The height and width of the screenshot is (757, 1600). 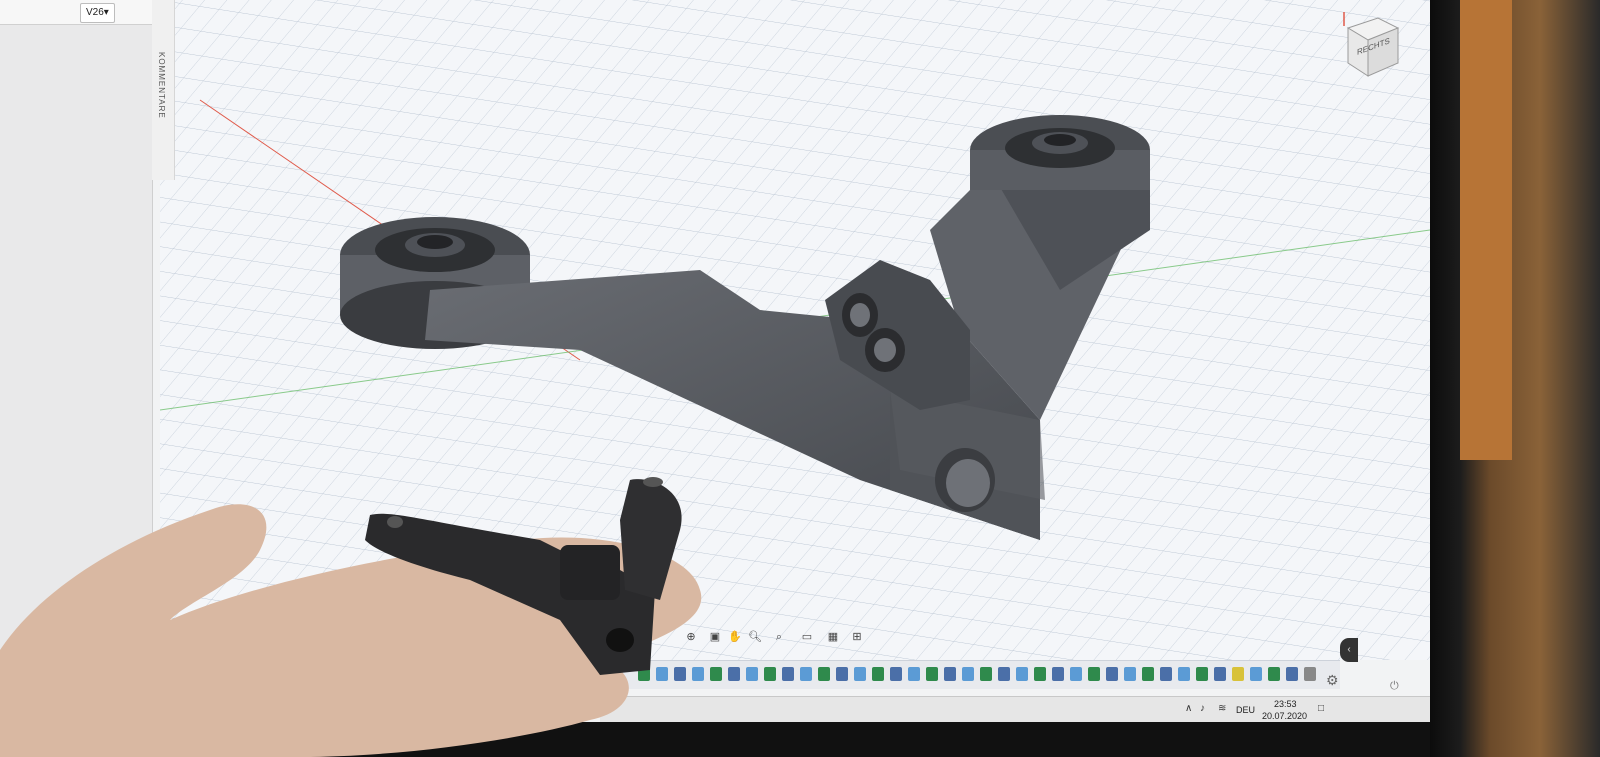 What do you see at coordinates (1284, 716) in the screenshot?
I see `clock-date: 20.07.2020` at bounding box center [1284, 716].